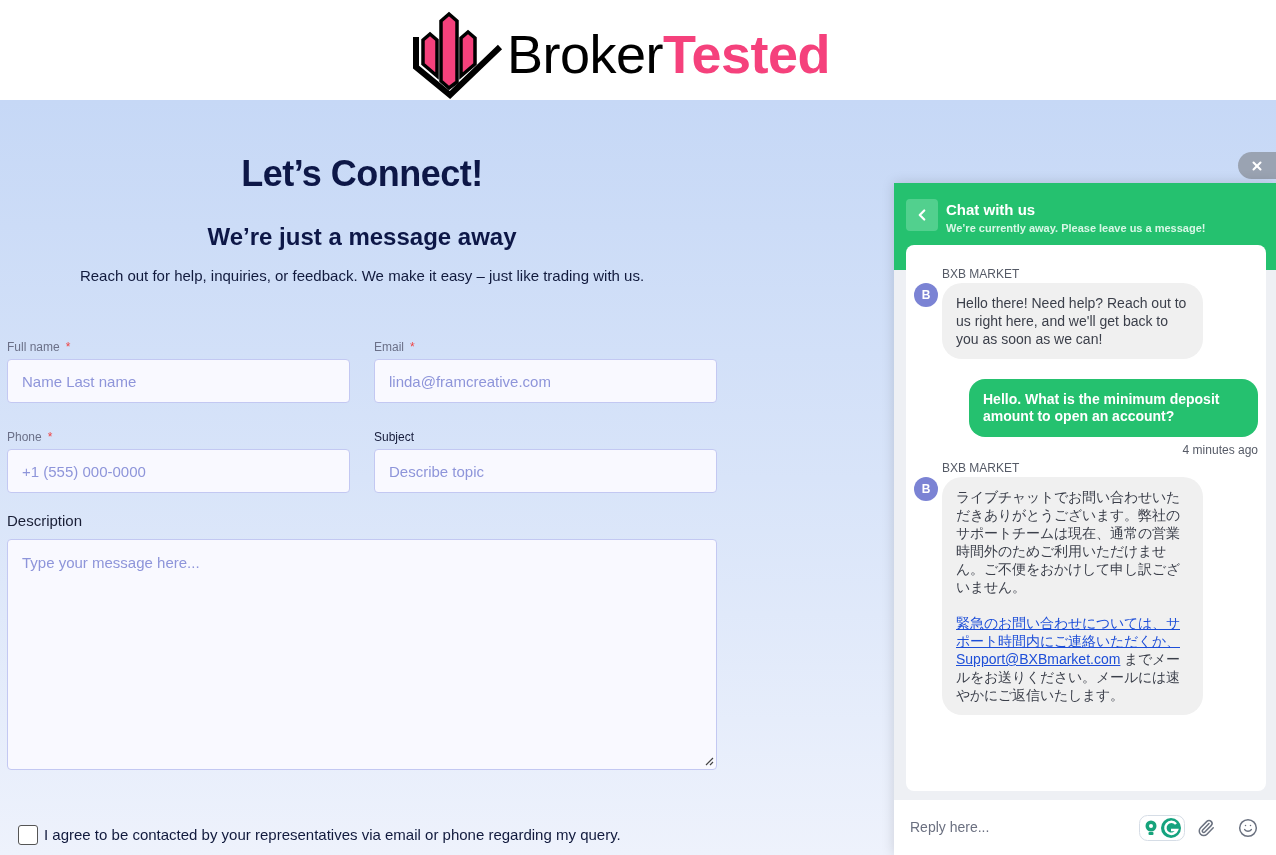  I want to click on resize-handle-icon, so click(709, 761).